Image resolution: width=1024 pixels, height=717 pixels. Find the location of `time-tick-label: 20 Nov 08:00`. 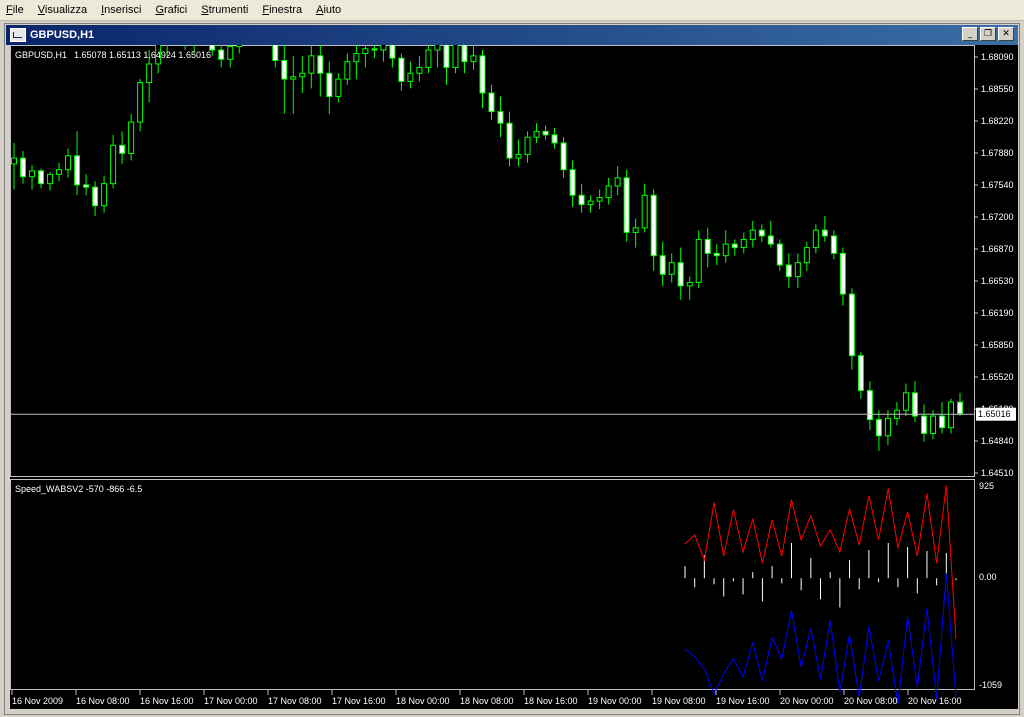

time-tick-label: 20 Nov 08:00 is located at coordinates (871, 701).